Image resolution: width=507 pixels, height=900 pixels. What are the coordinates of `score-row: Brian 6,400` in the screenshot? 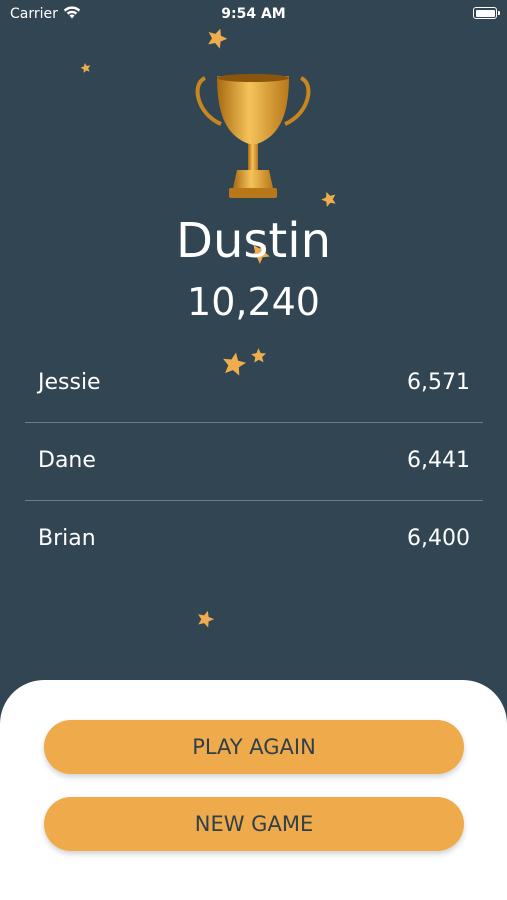 It's located at (254, 539).